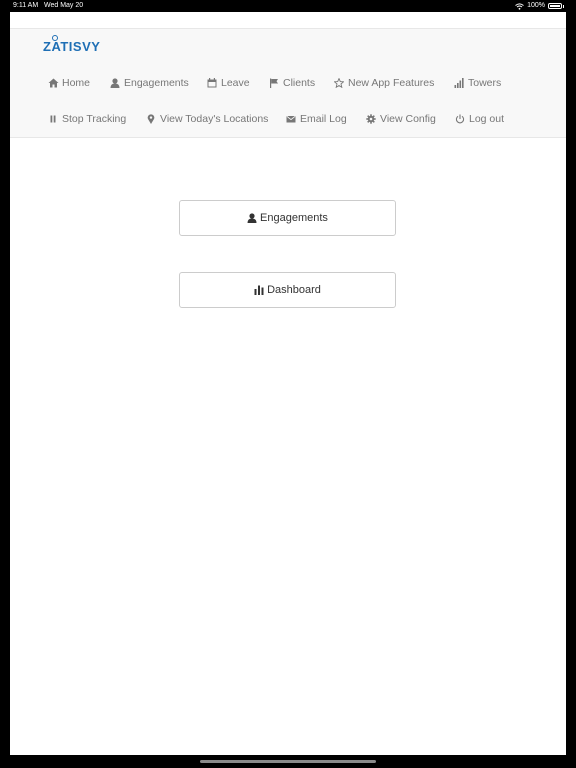 Image resolution: width=576 pixels, height=768 pixels. What do you see at coordinates (288, 761) in the screenshot?
I see `home-indicator` at bounding box center [288, 761].